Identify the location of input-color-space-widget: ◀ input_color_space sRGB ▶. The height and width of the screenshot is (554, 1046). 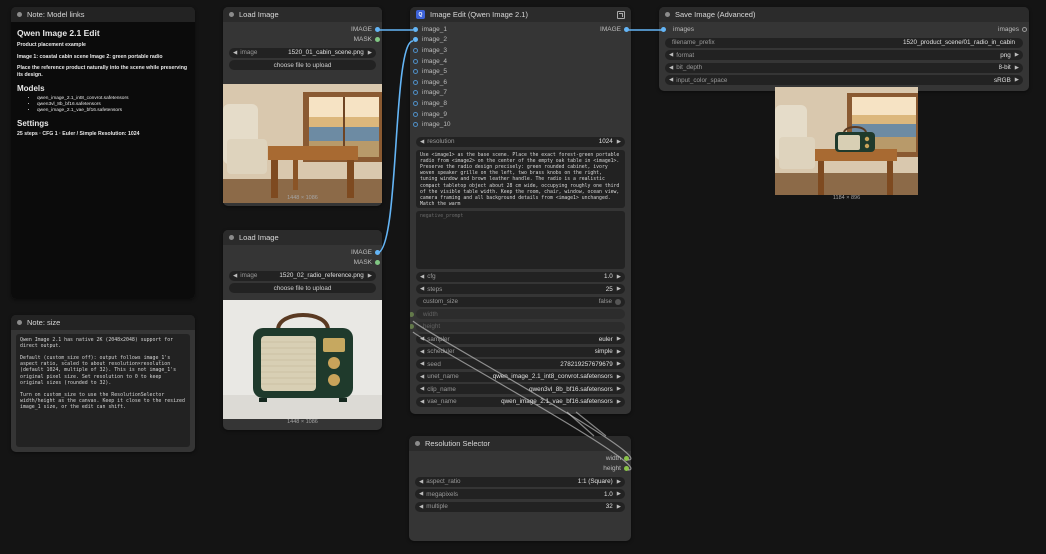
(844, 80).